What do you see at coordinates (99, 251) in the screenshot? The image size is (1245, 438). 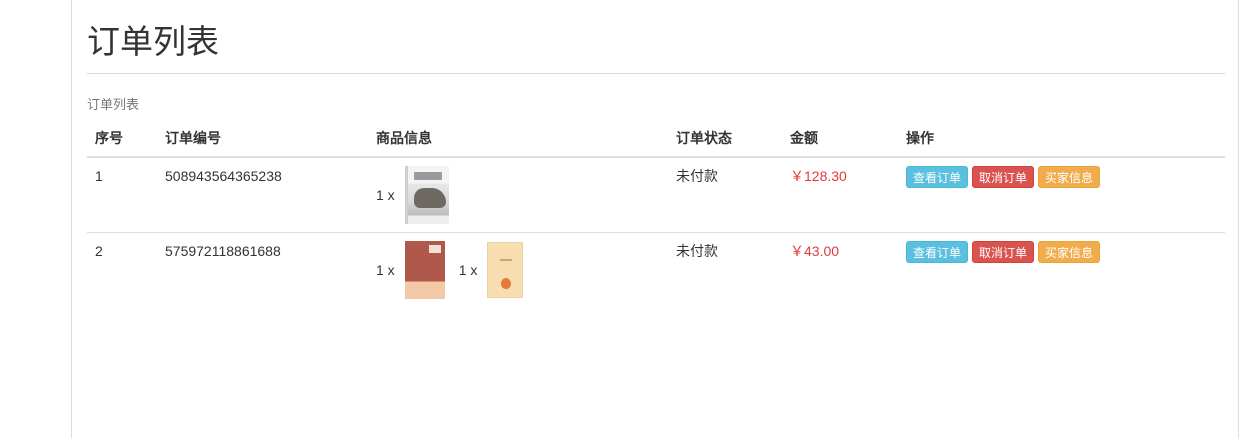 I see `row-index: 2` at bounding box center [99, 251].